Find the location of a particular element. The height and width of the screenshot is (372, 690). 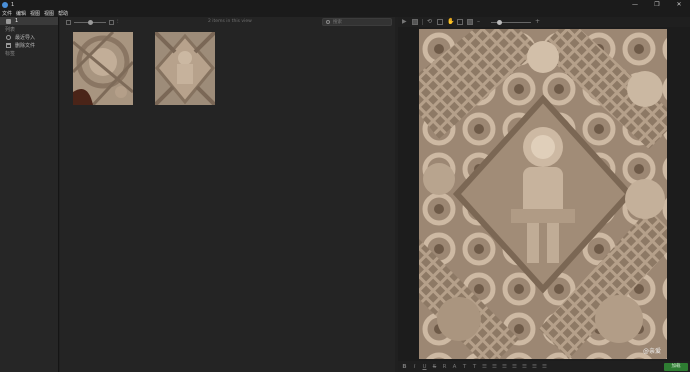

font-color-button: A is located at coordinates (454, 367).